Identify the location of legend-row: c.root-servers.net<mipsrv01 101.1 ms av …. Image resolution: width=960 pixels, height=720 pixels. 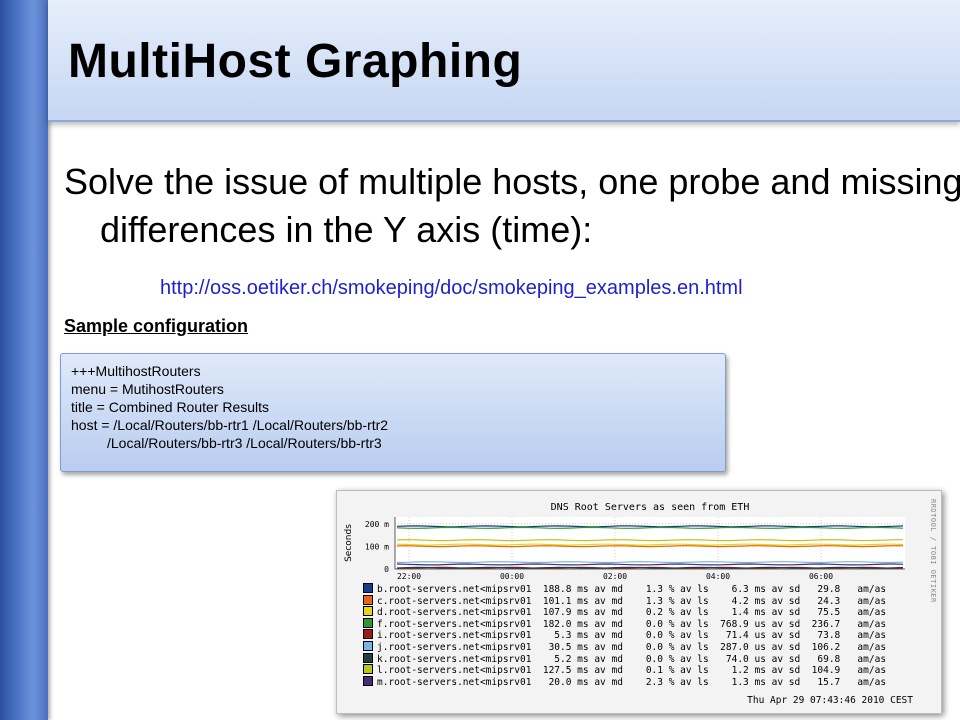
(625, 600).